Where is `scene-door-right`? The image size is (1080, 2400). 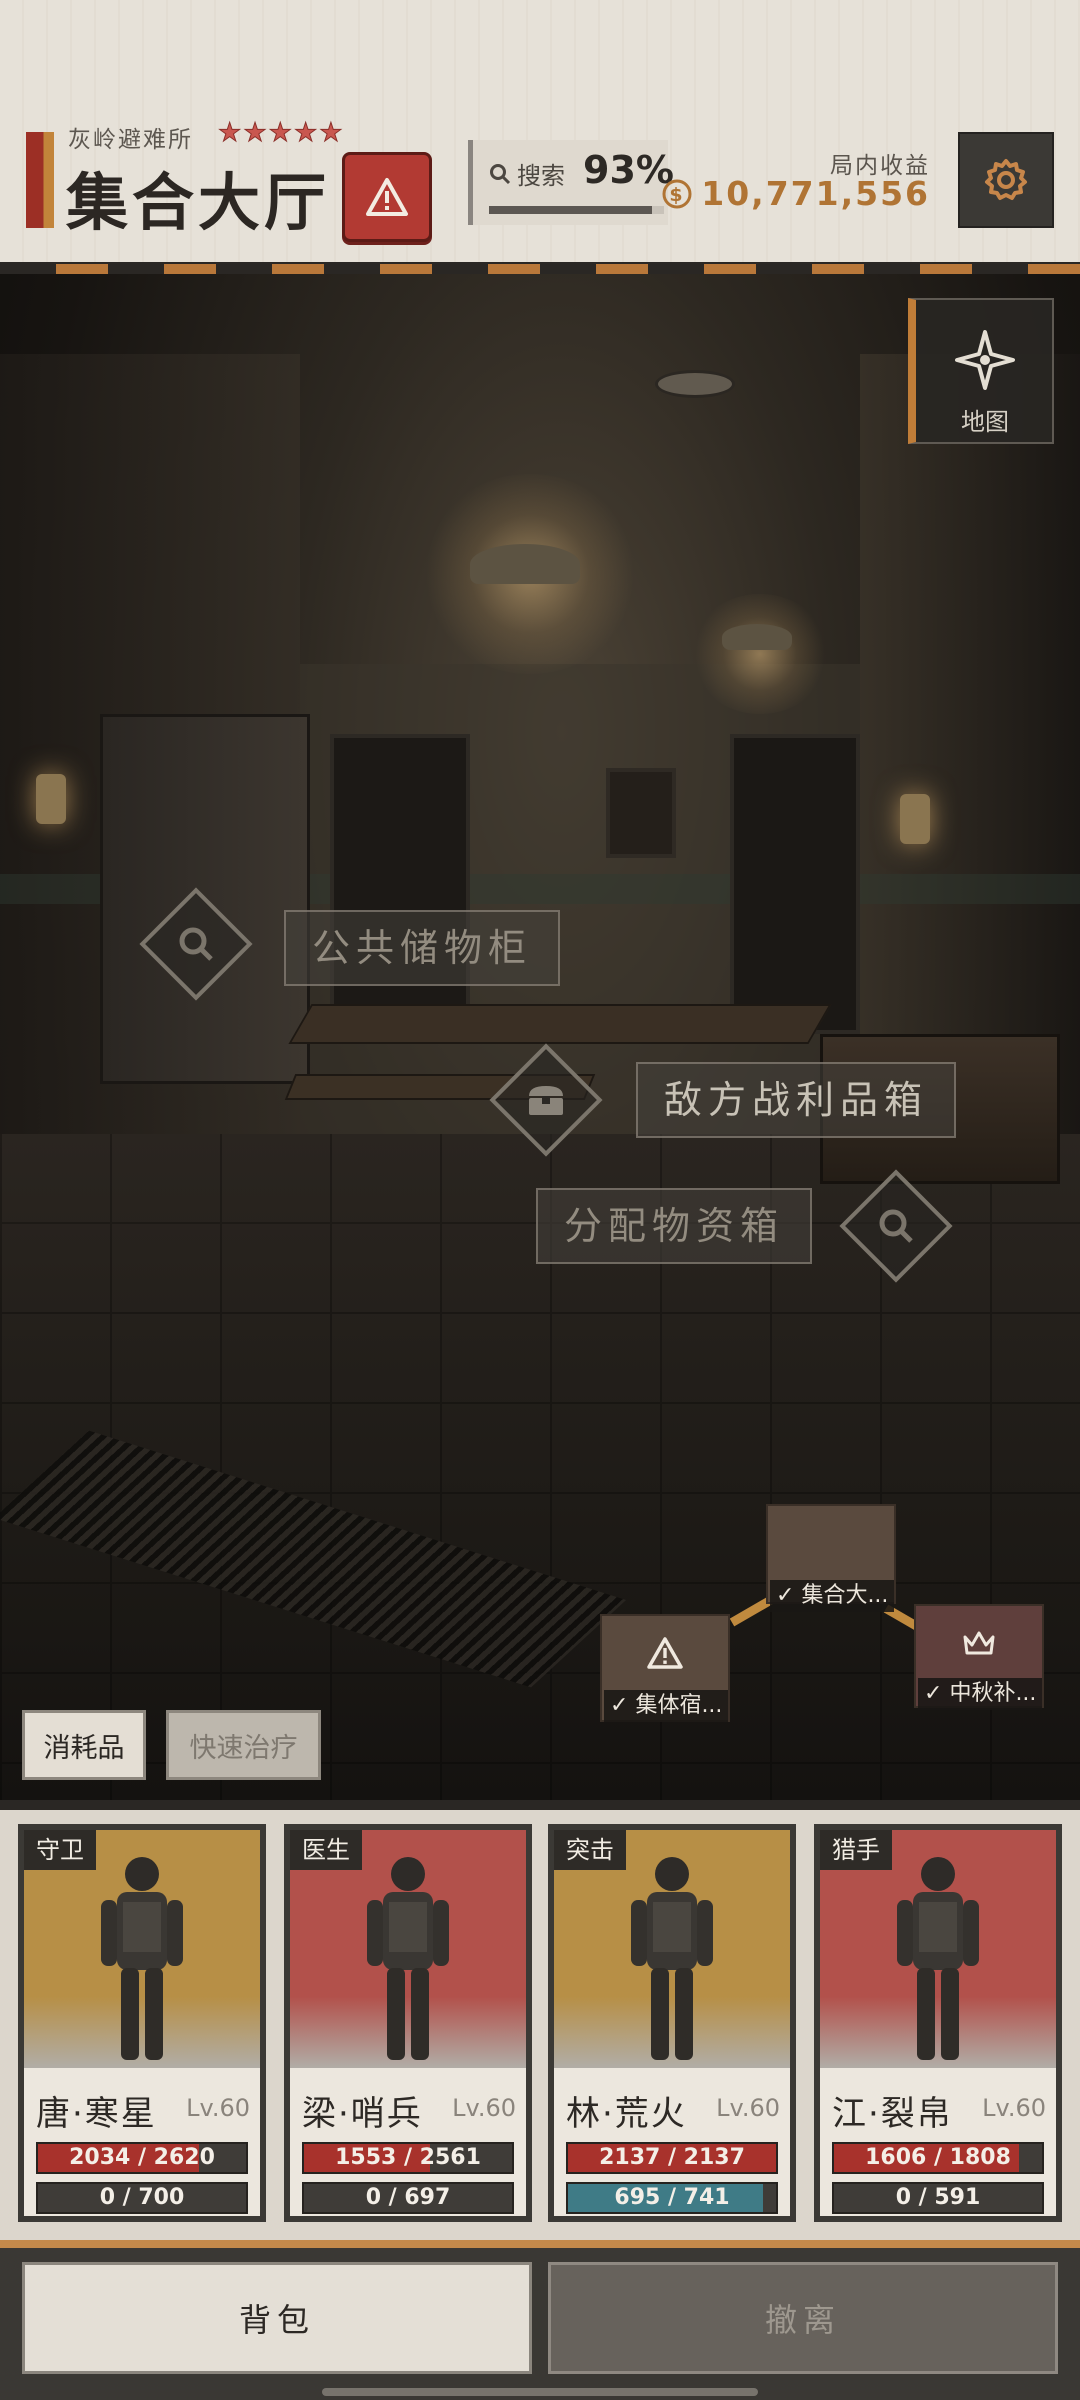 scene-door-right is located at coordinates (795, 884).